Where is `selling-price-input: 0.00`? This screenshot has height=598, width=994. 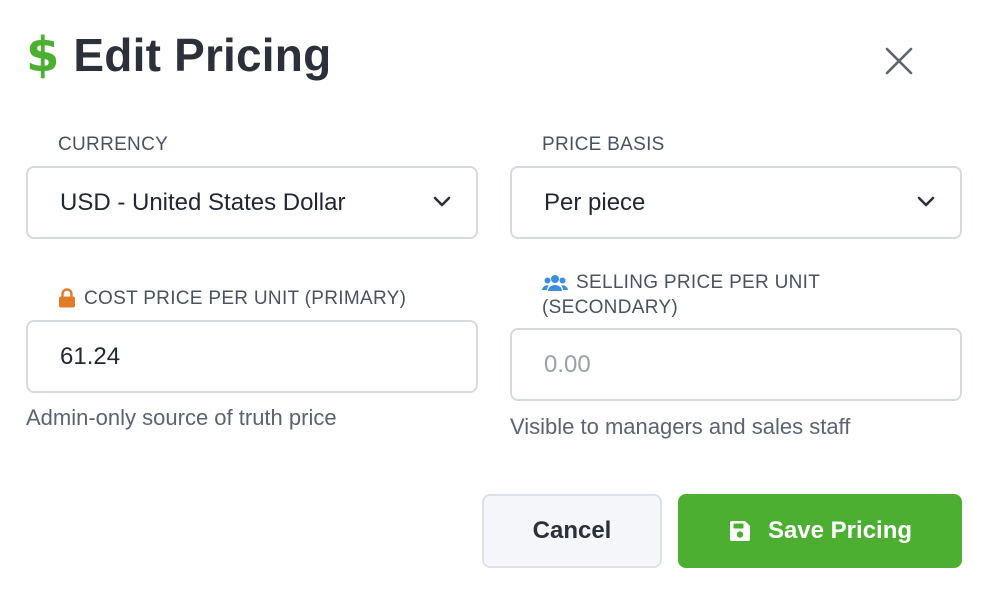
selling-price-input: 0.00 is located at coordinates (736, 364).